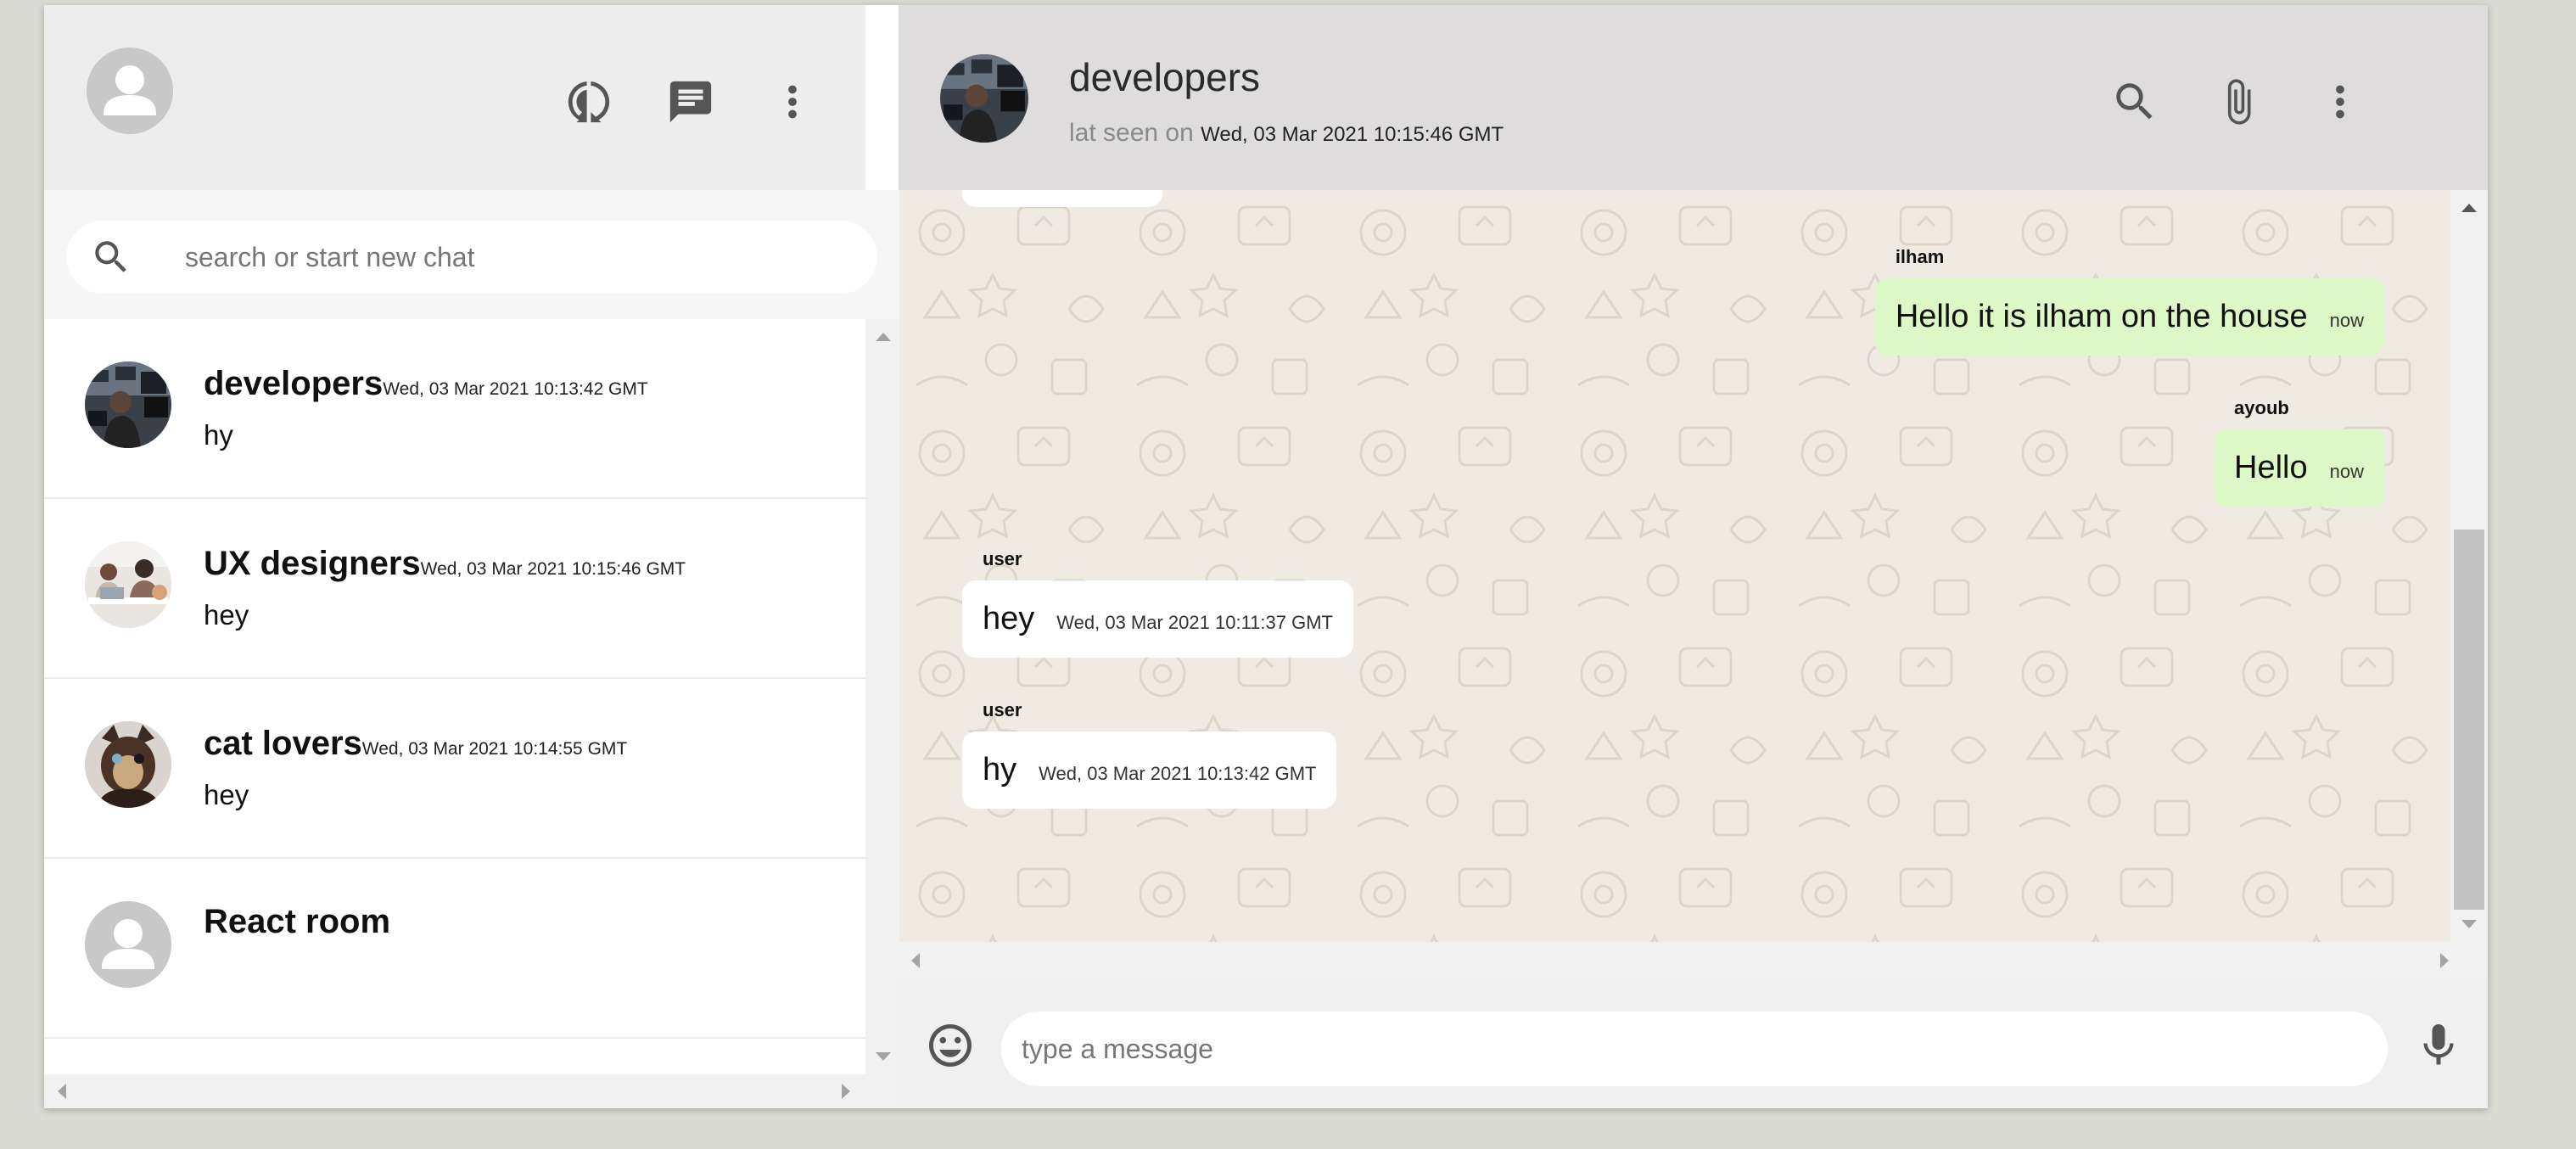  I want to click on chat-timestamp: Wed, 03 Mar 2021 10:15:46 GMT, so click(553, 569).